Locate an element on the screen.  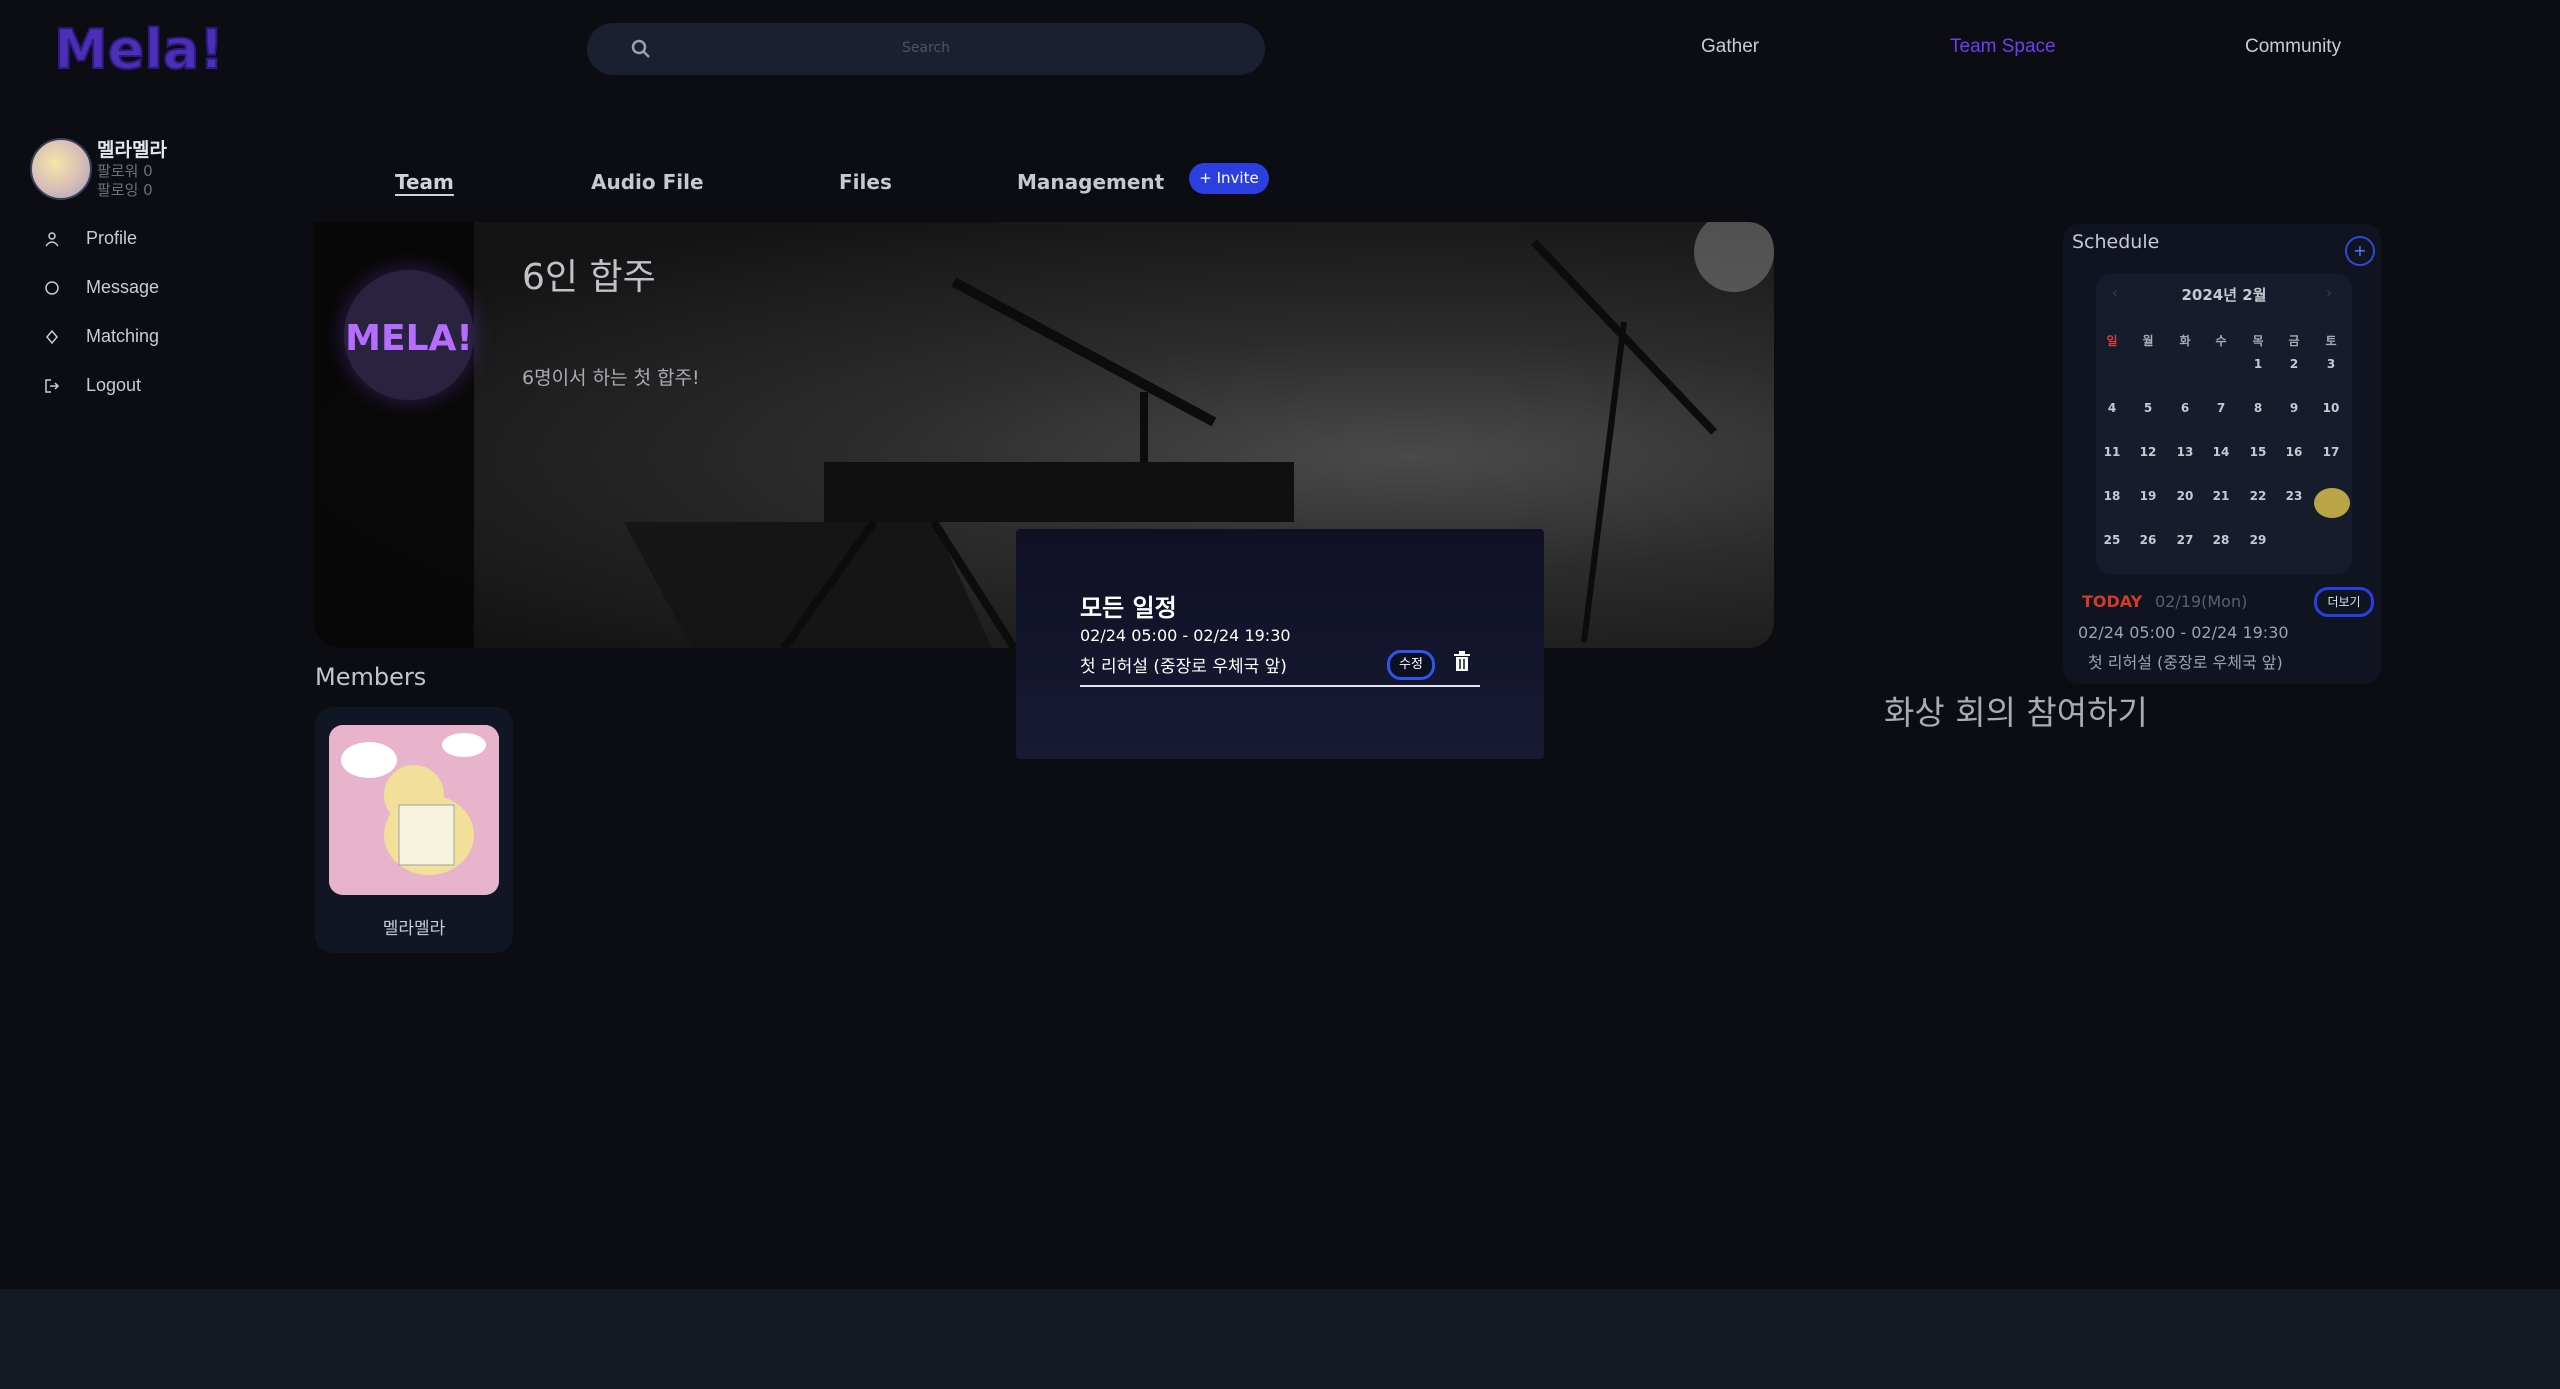
prev-month-icon: ‹ is located at coordinates (2115, 293).